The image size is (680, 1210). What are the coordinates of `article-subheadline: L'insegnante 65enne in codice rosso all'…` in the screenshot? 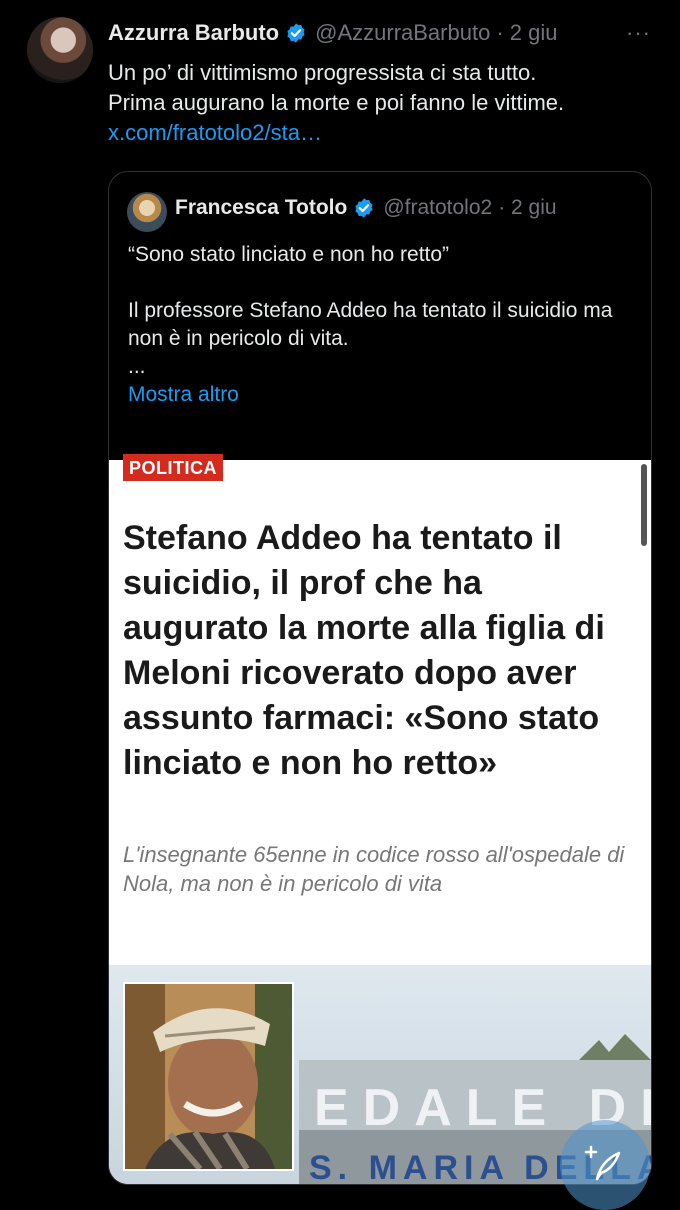 It's located at (374, 869).